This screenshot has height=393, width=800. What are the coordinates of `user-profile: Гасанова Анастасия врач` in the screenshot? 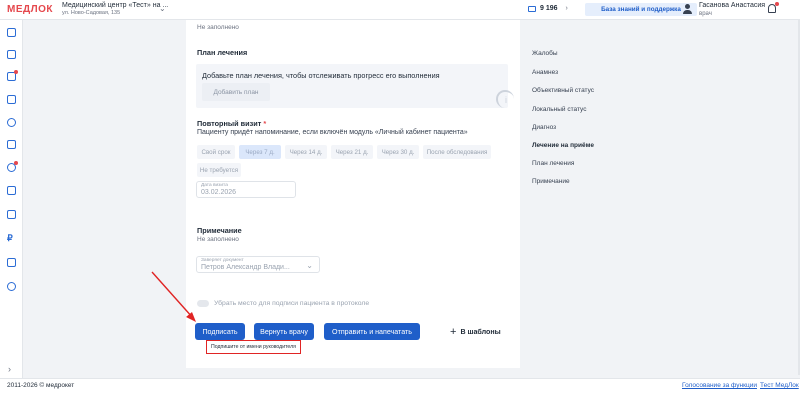 It's located at (732, 9).